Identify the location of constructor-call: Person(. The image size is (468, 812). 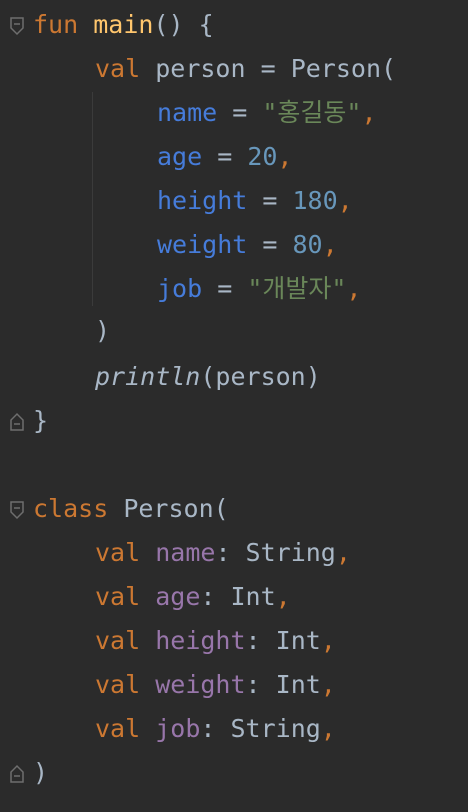
(343, 68).